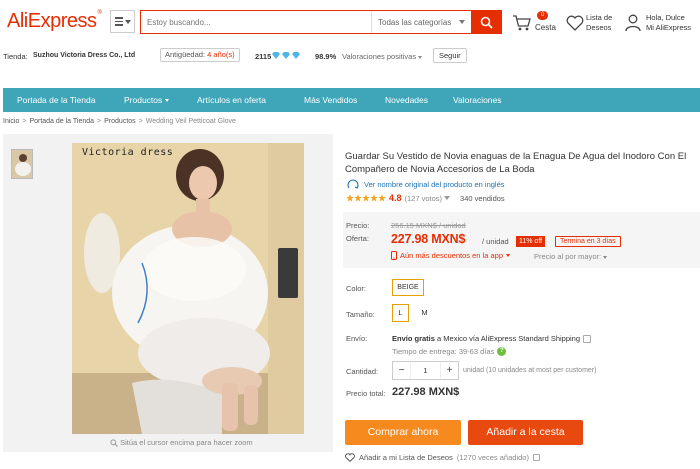 The image size is (700, 469). What do you see at coordinates (525, 432) in the screenshot?
I see `add-to-cart-button: Añadir a la cesta` at bounding box center [525, 432].